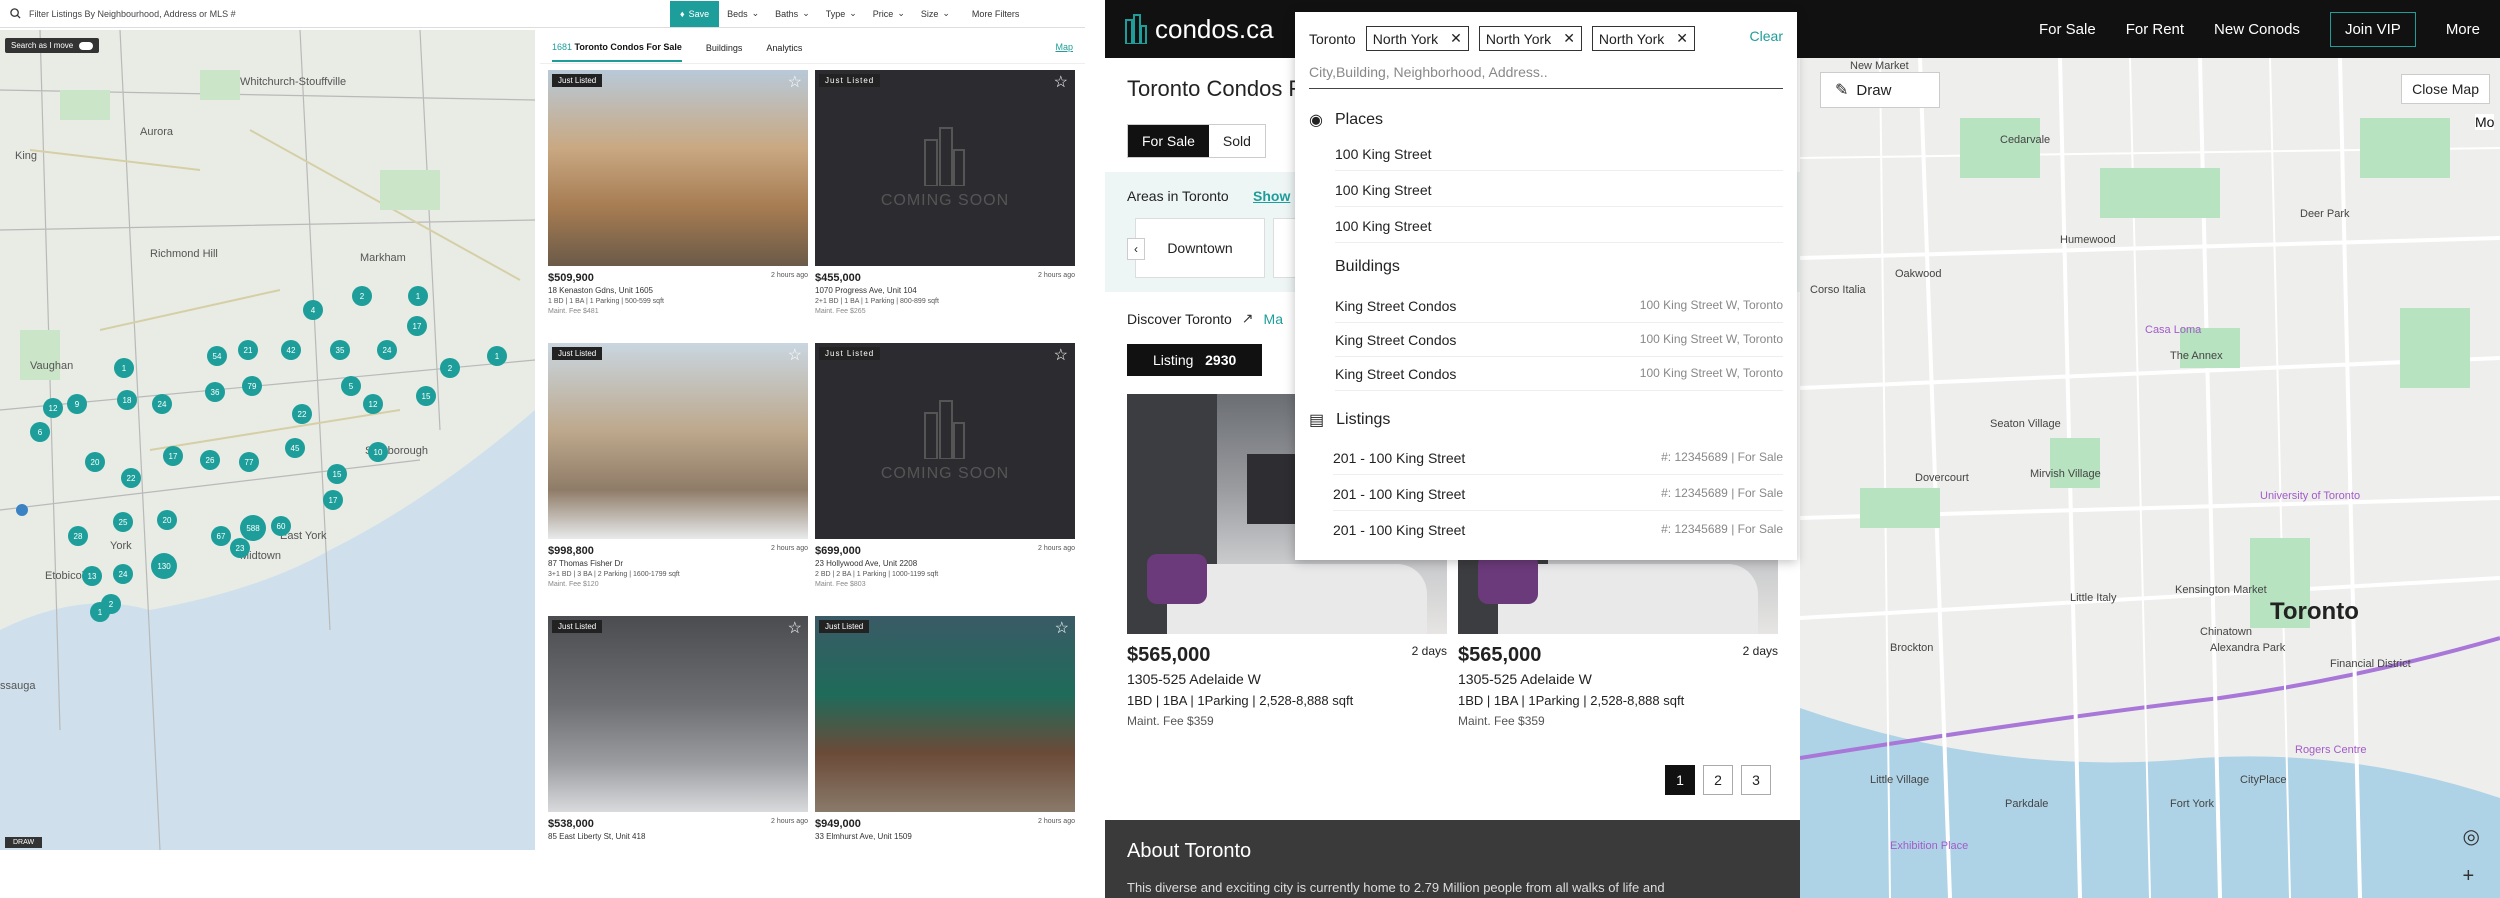 Image resolution: width=2500 pixels, height=898 pixels. What do you see at coordinates (935, 14) in the screenshot?
I see `filter-size: Size ⌄` at bounding box center [935, 14].